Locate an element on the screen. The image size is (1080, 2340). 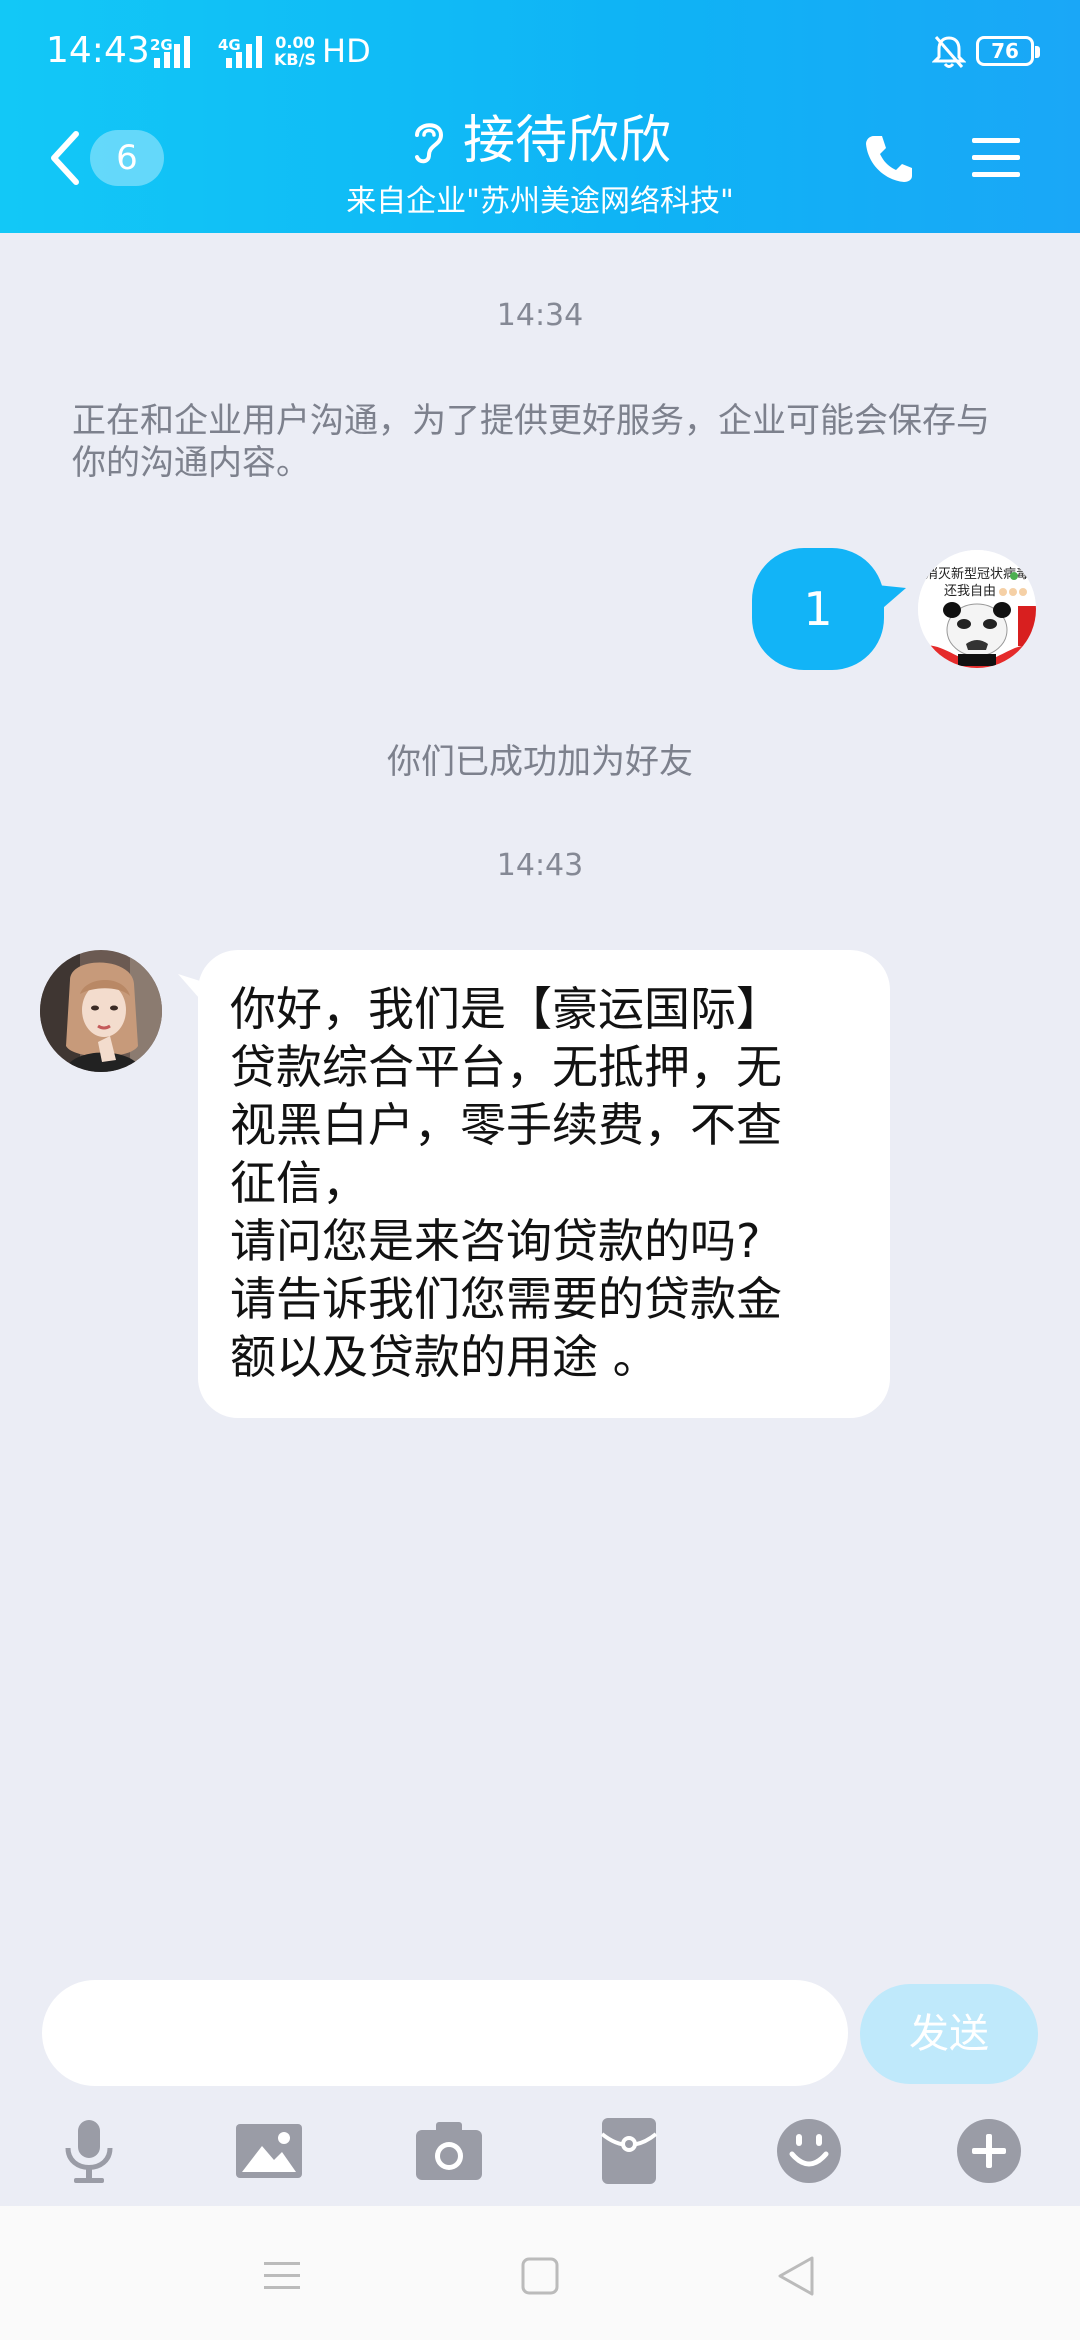
back-triangle-icon is located at coordinates (796, 2276).